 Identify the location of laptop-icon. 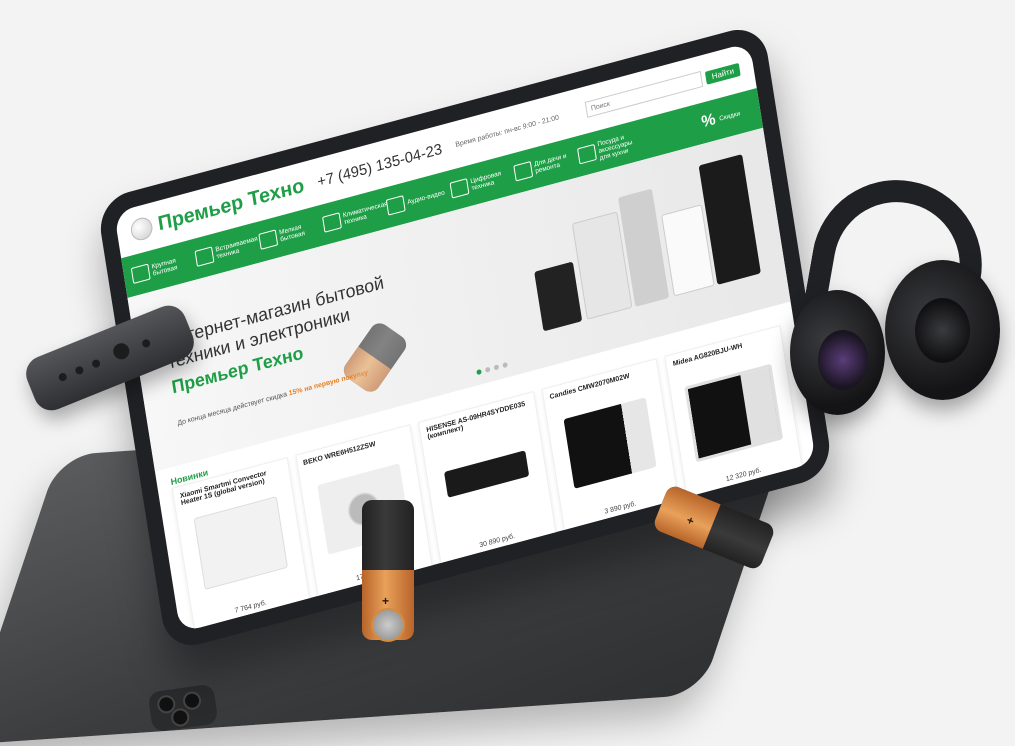
(459, 188).